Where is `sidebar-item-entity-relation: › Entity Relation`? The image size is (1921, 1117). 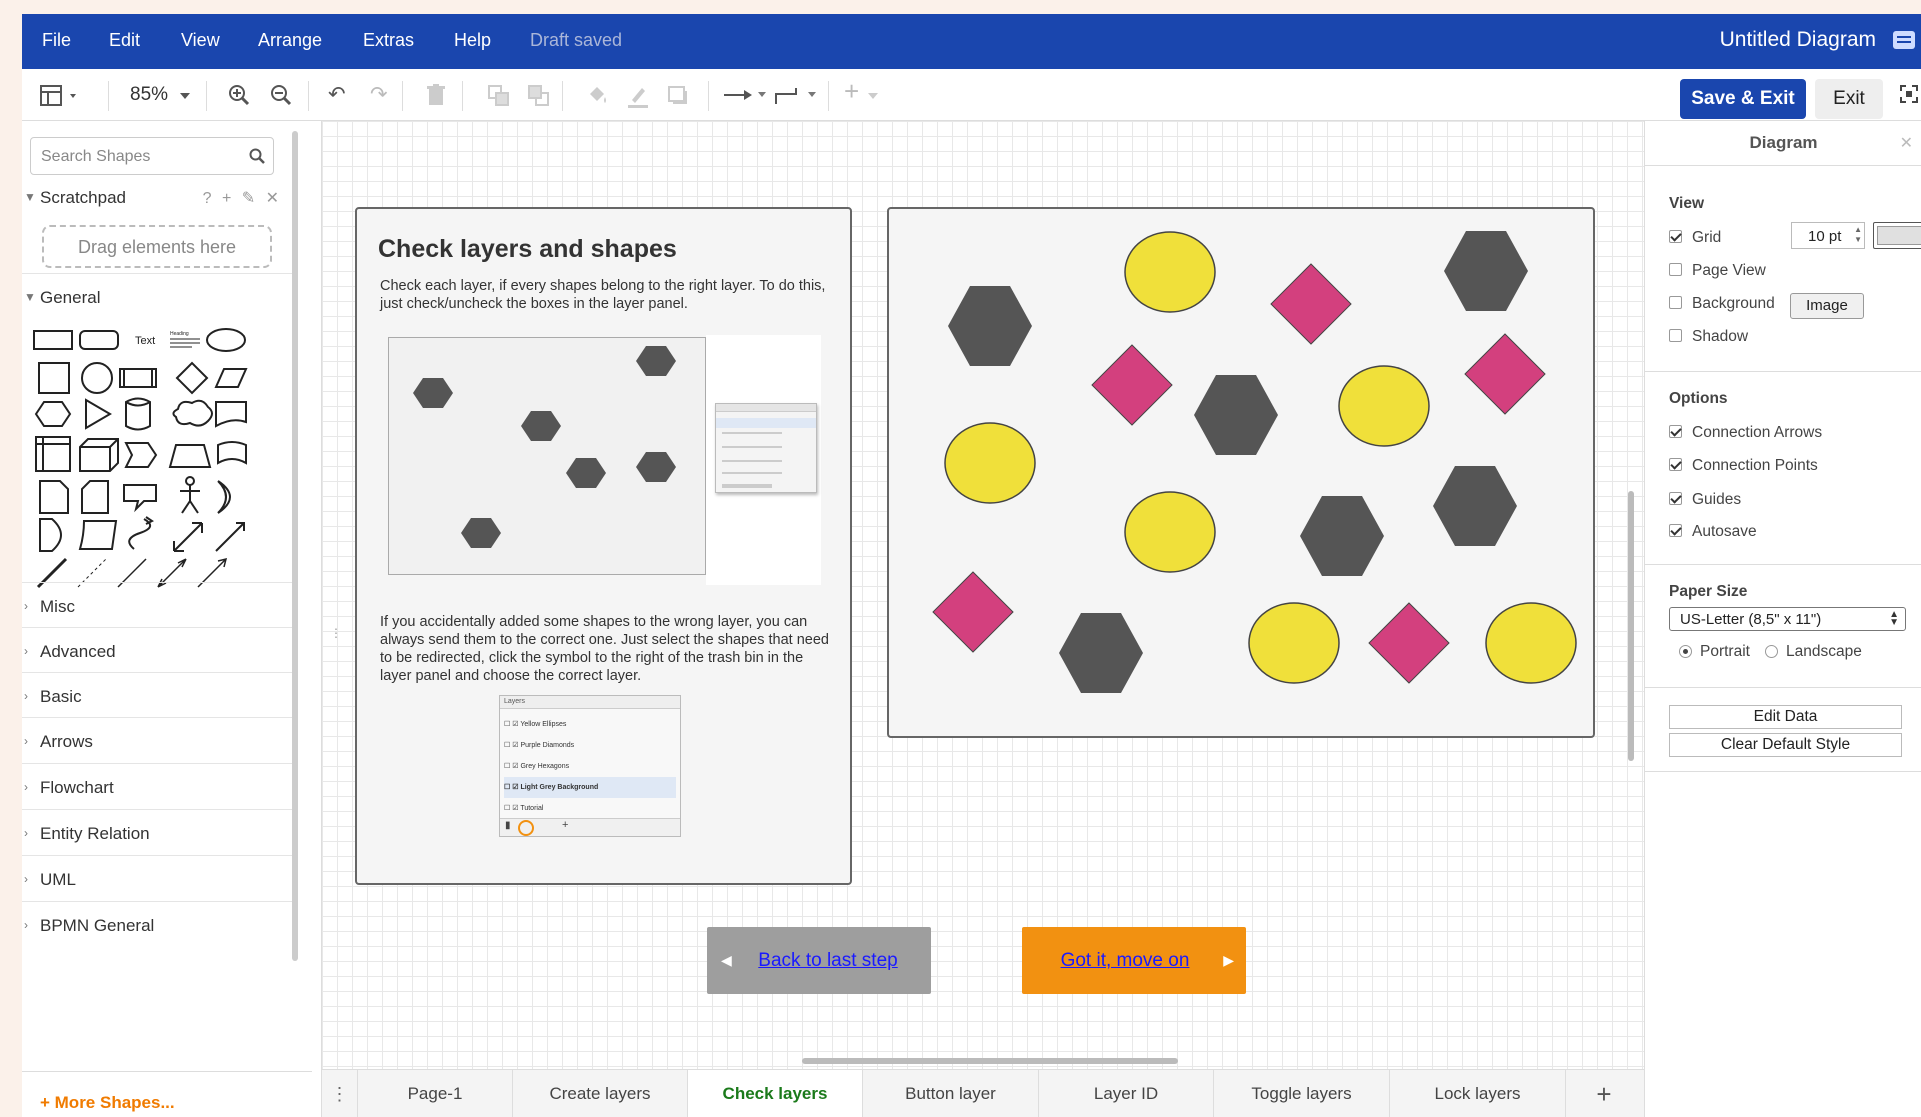
sidebar-item-entity-relation: › Entity Relation is located at coordinates (158, 831).